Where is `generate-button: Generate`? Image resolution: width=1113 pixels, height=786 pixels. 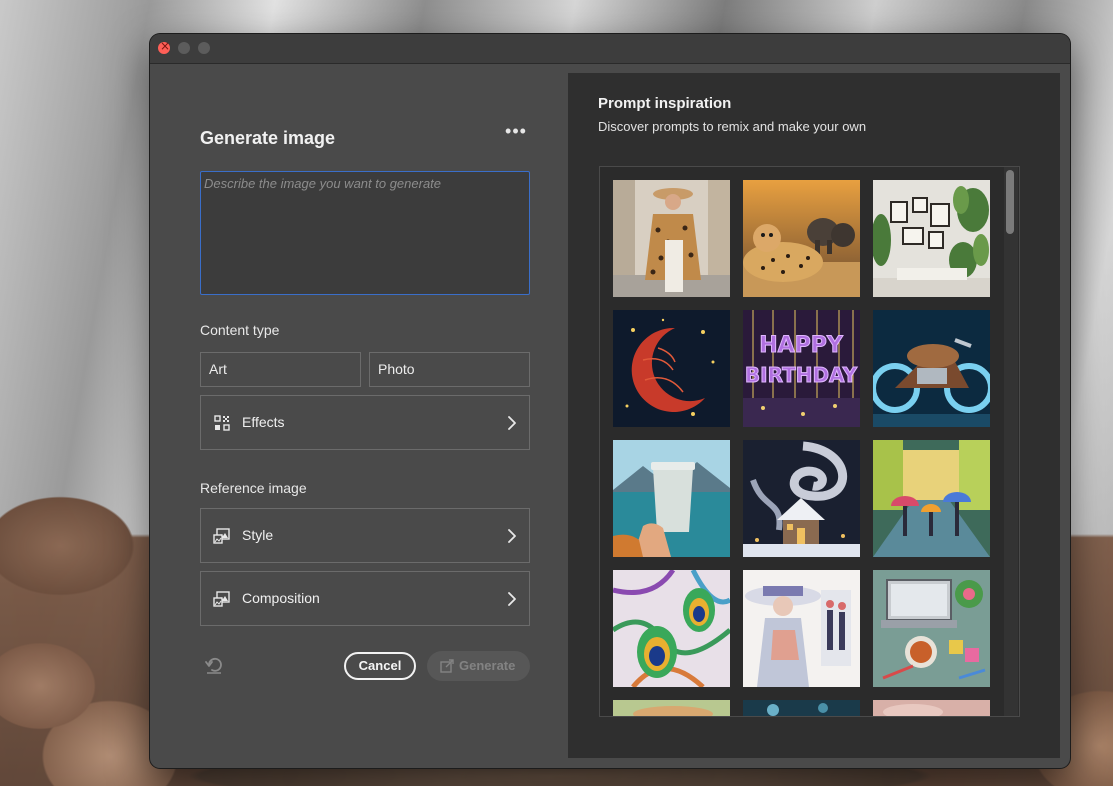 generate-button: Generate is located at coordinates (478, 666).